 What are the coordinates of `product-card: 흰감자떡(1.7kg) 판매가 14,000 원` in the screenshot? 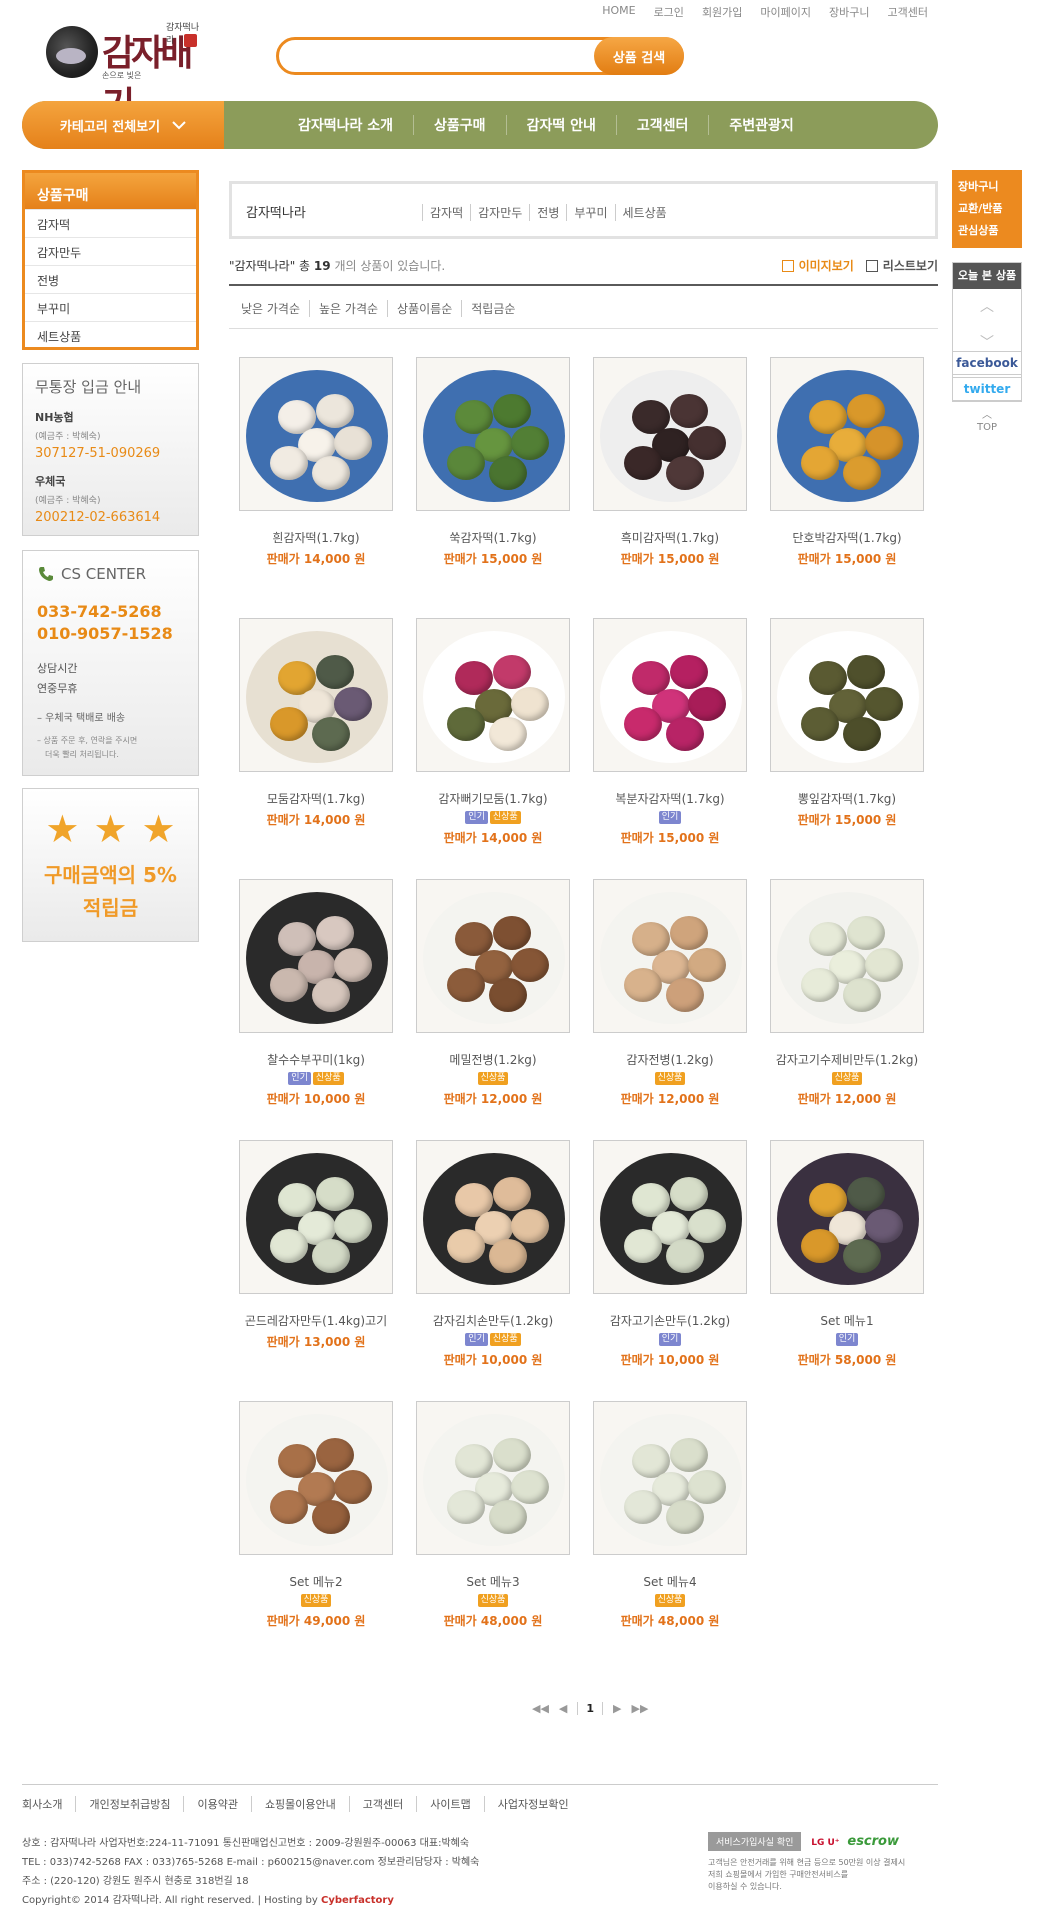 It's located at (316, 462).